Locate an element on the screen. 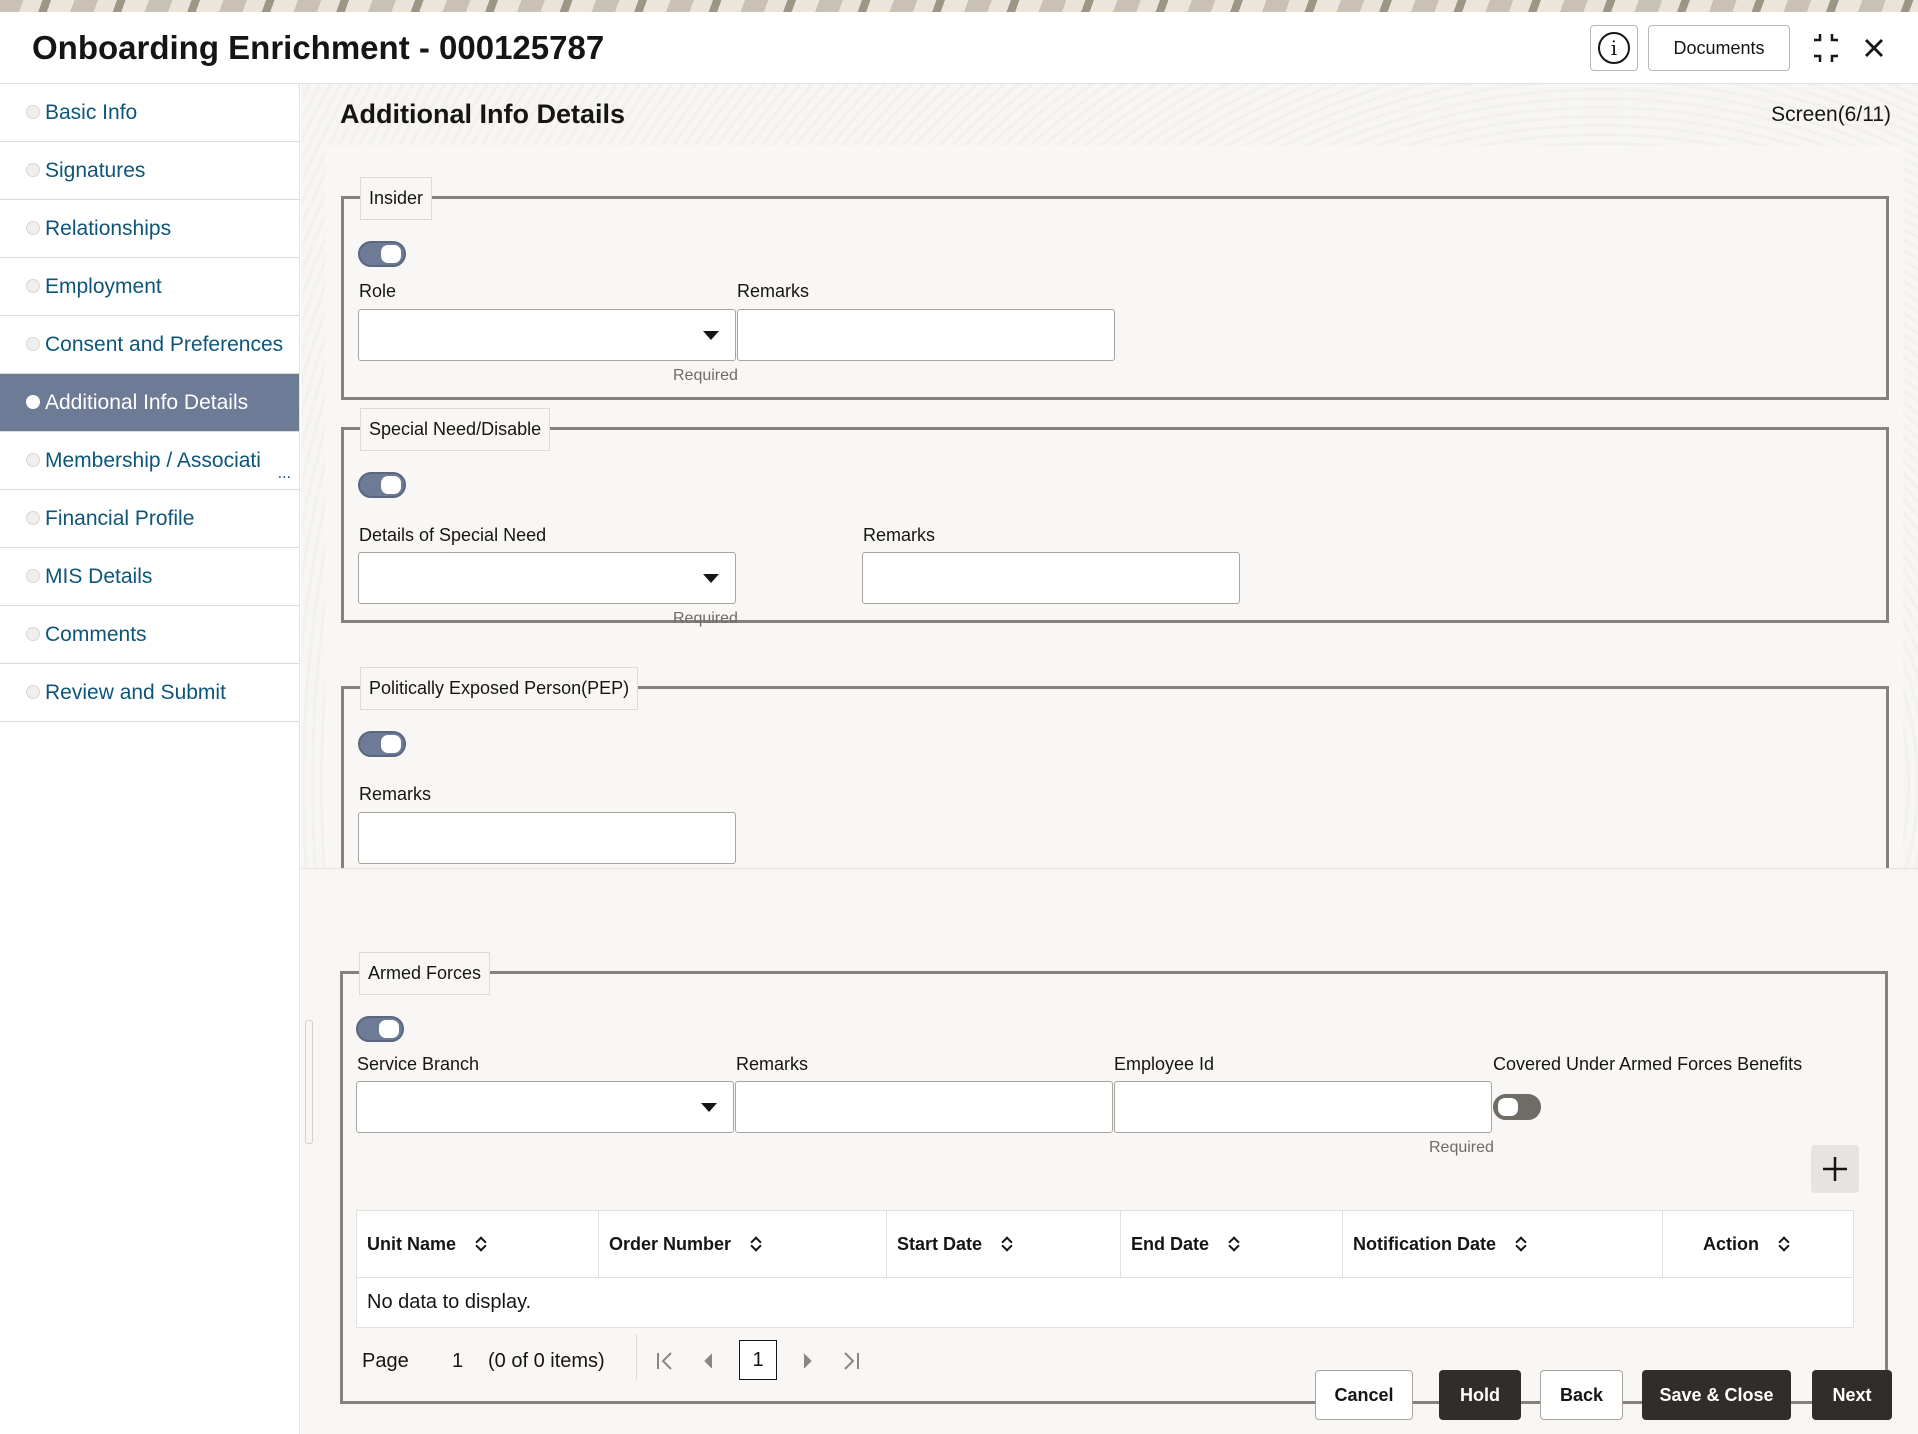 The width and height of the screenshot is (1918, 1434). armed-forces-toggle is located at coordinates (380, 1029).